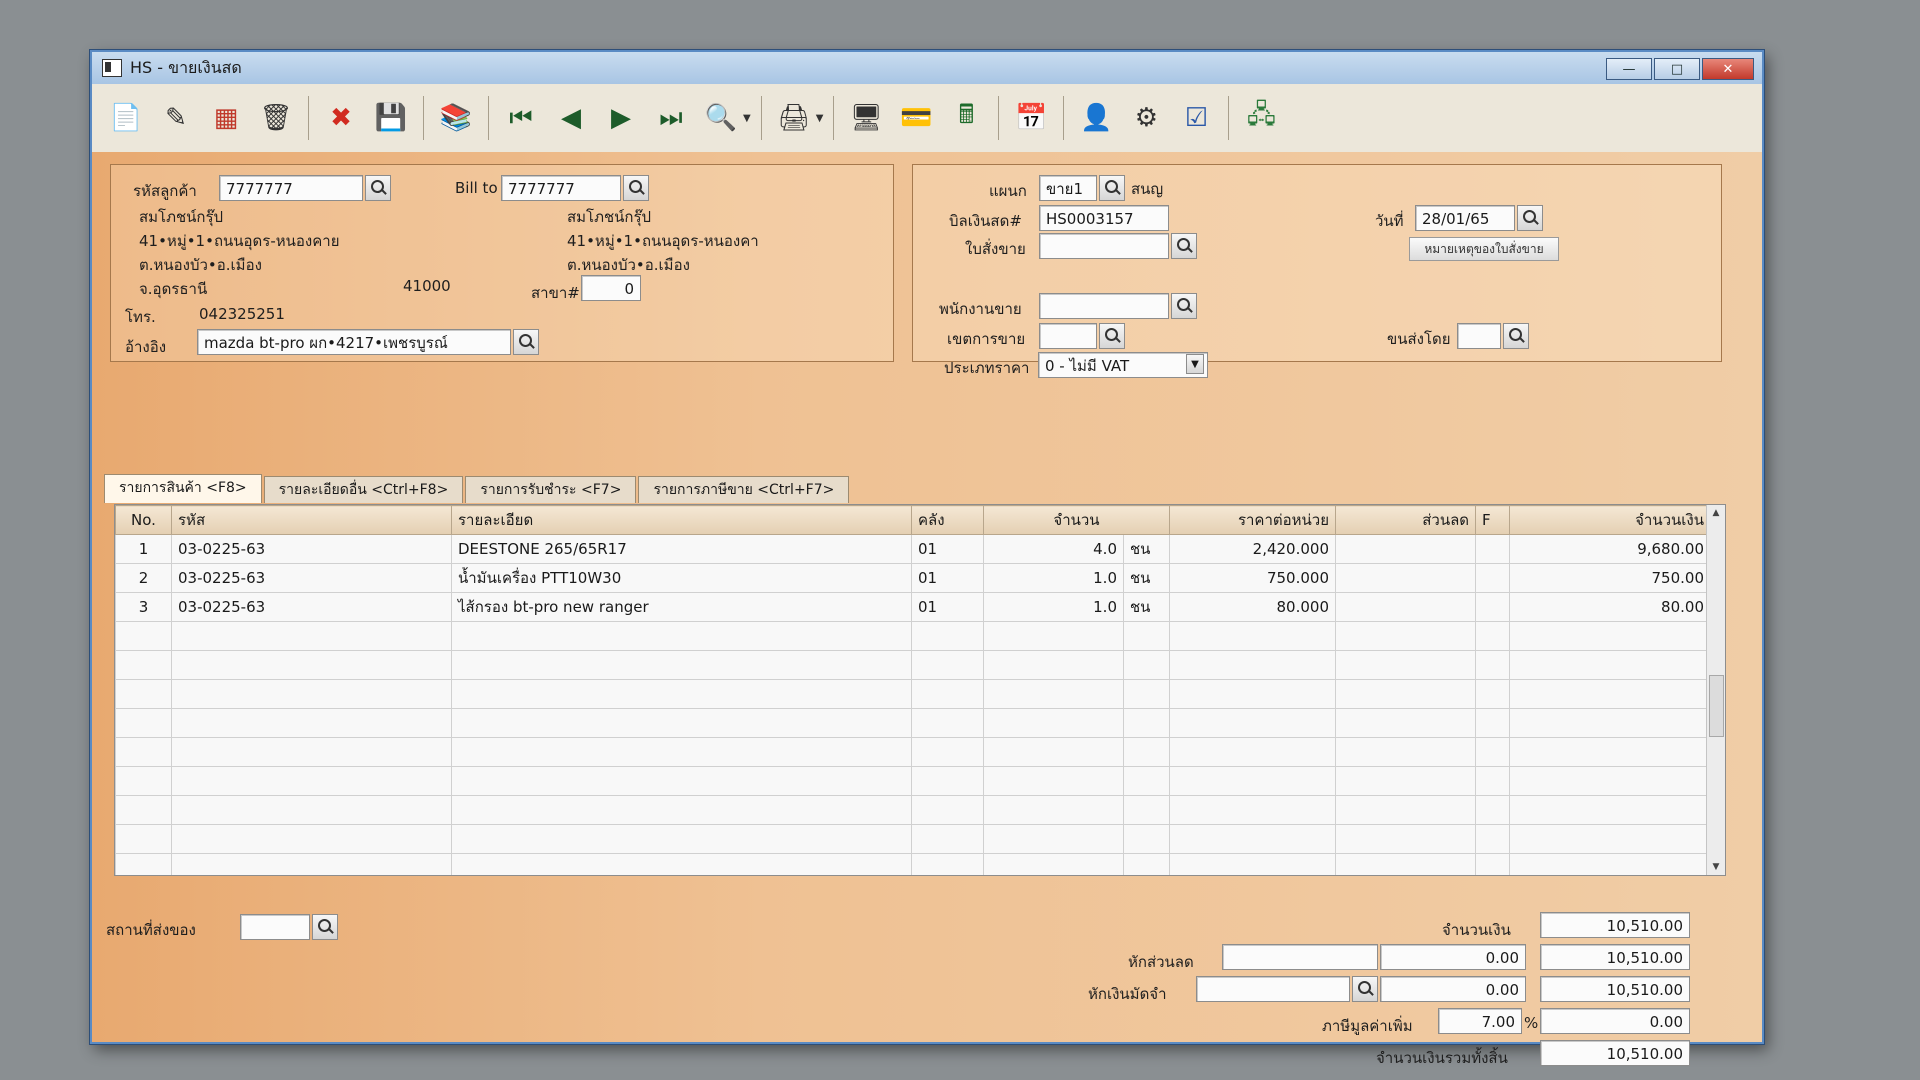 This screenshot has width=1920, height=1080. What do you see at coordinates (1112, 188) in the screenshot?
I see `department-search-icon` at bounding box center [1112, 188].